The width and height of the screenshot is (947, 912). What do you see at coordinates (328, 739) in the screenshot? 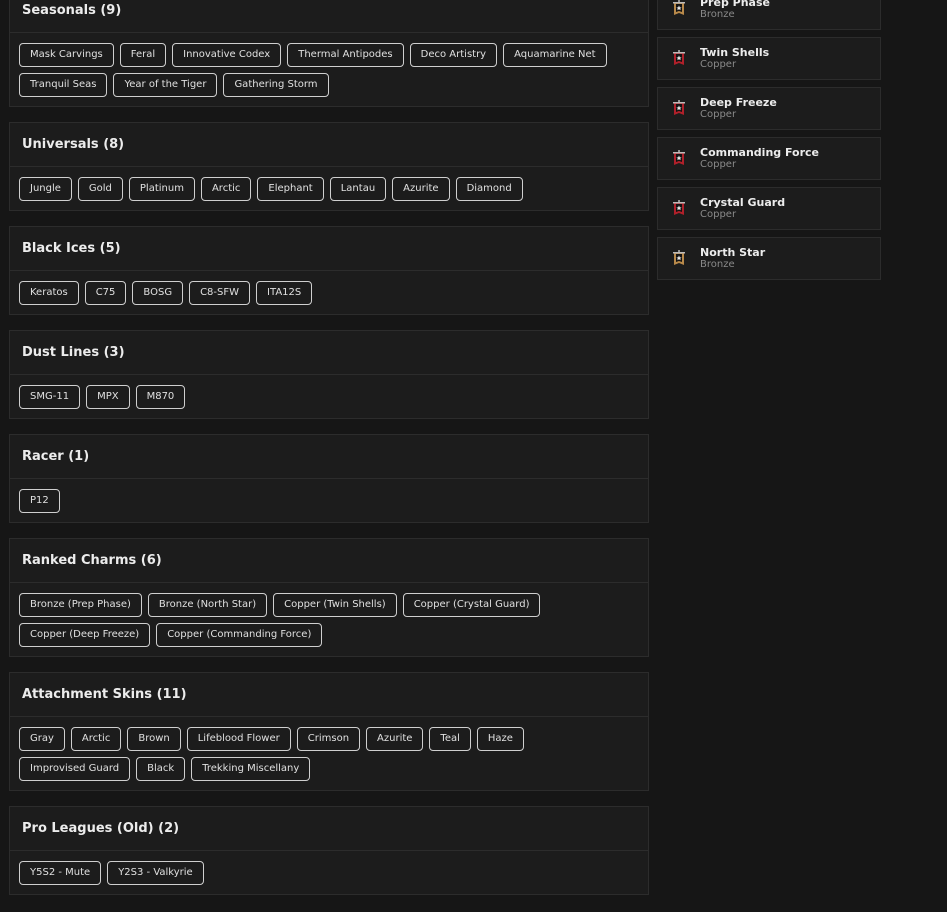
I see `chip-crimson: Crimson` at bounding box center [328, 739].